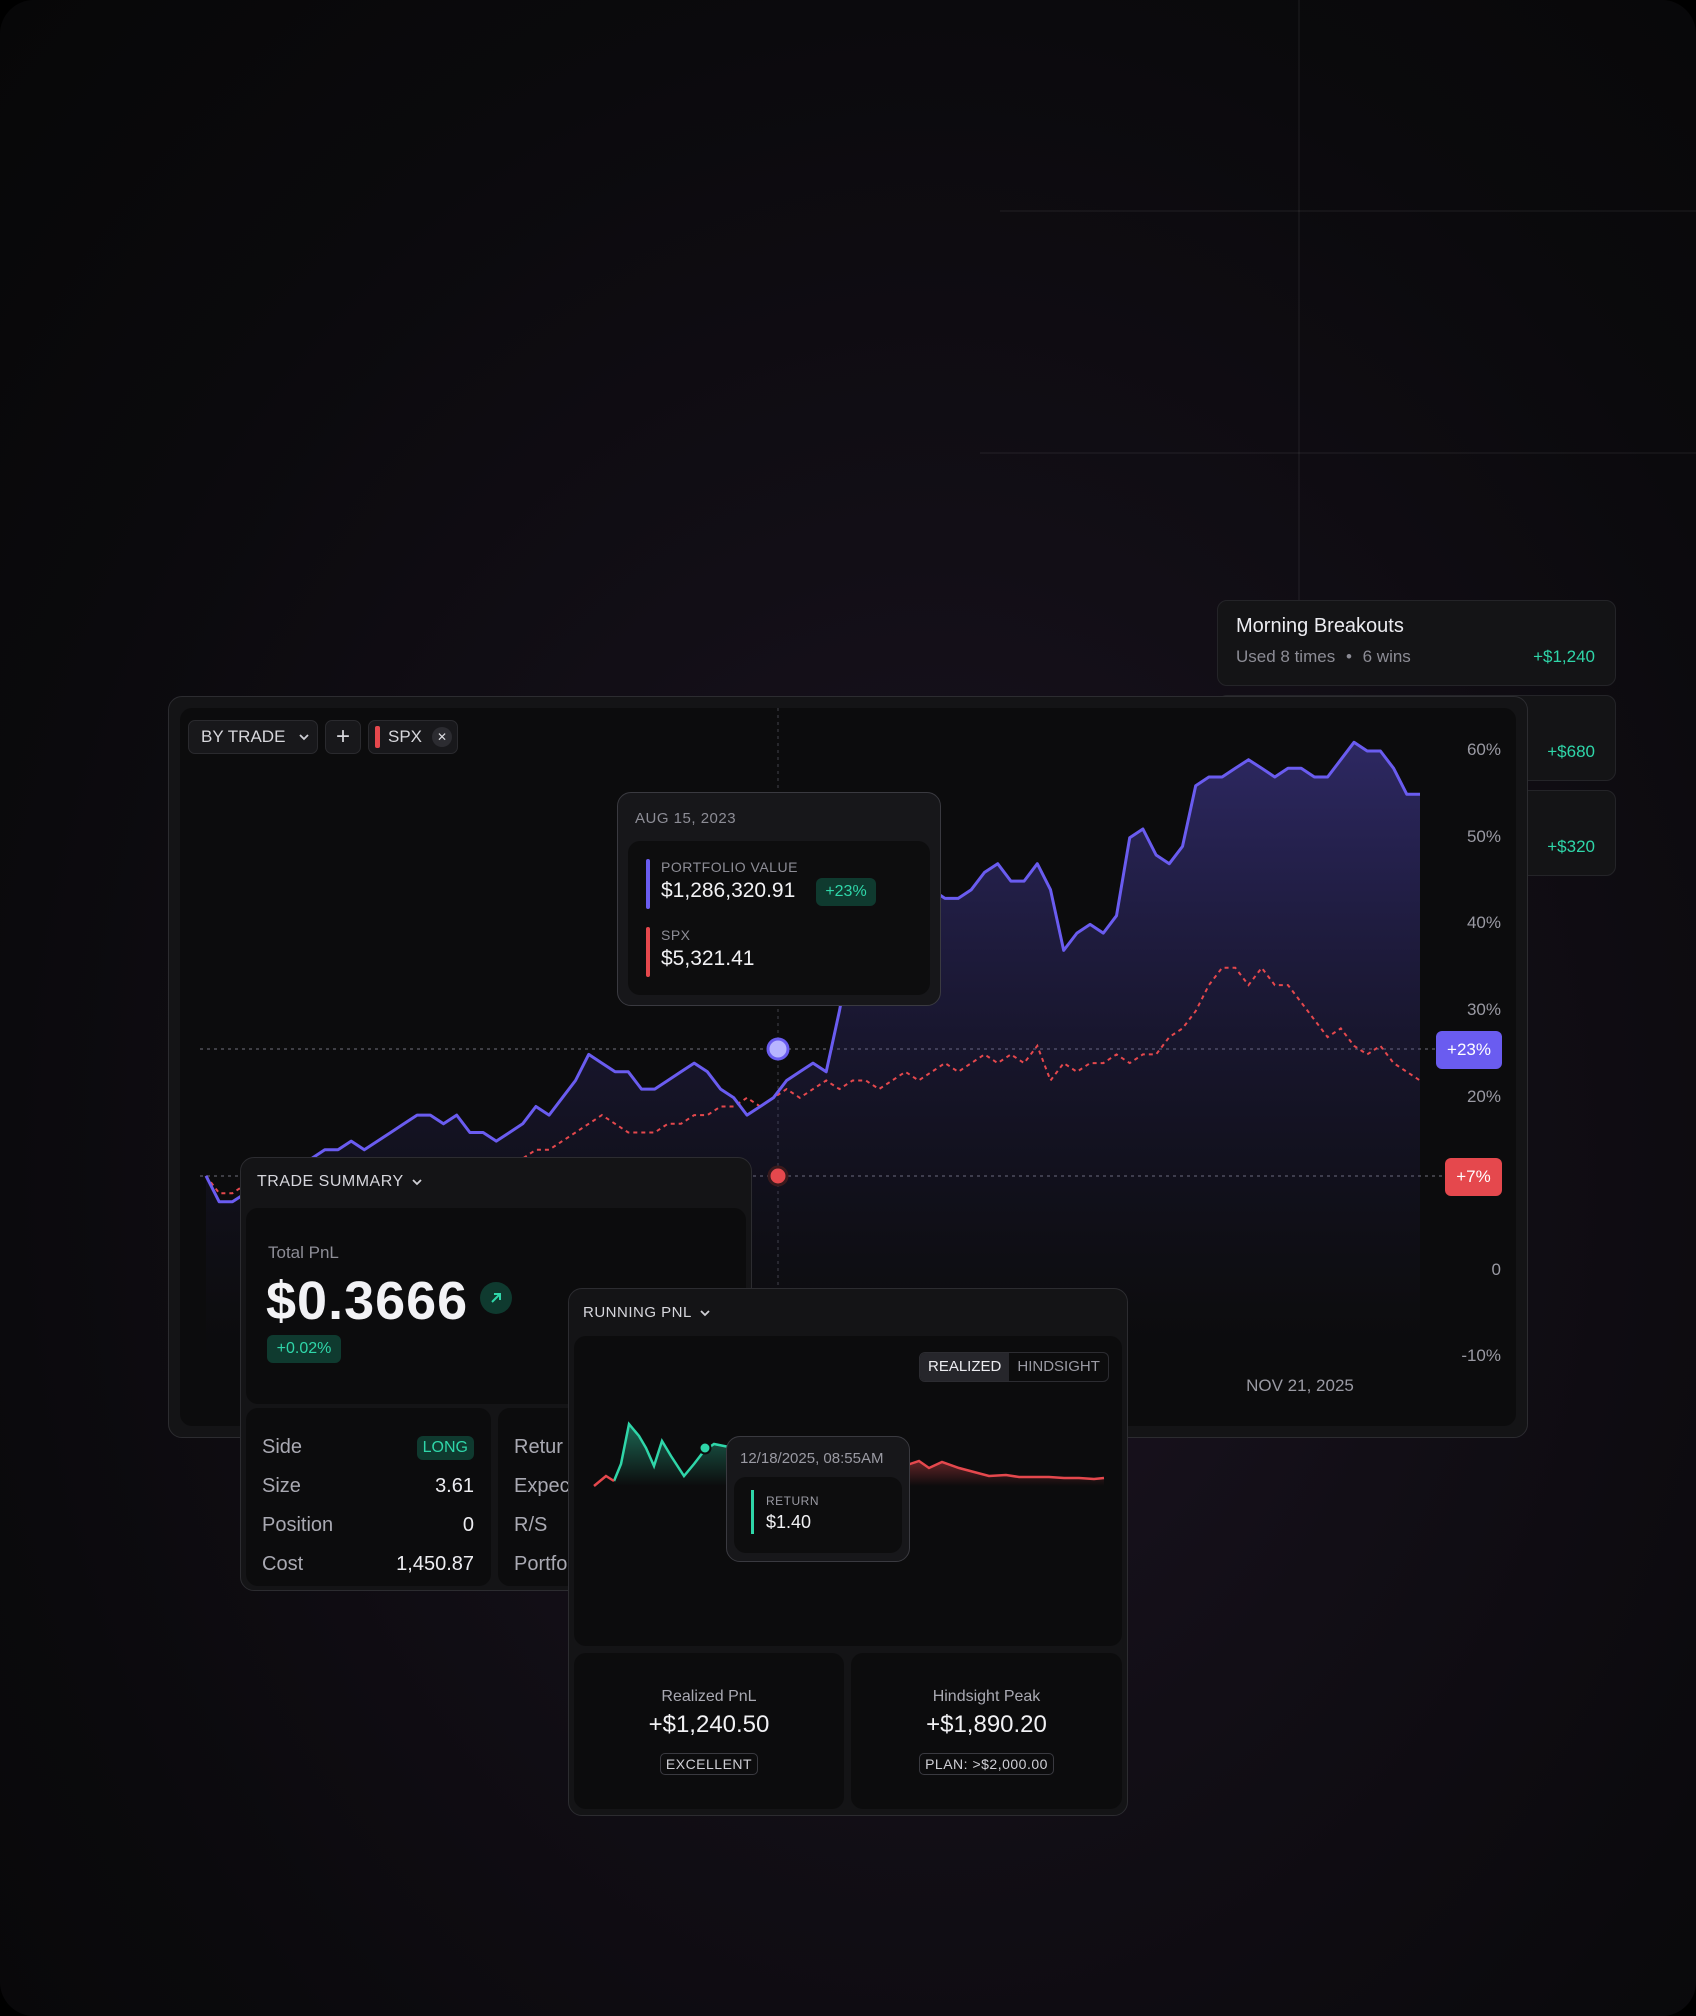 This screenshot has height=2016, width=1696. Describe the element at coordinates (531, 1525) in the screenshot. I see `detail-label: R/S` at that location.